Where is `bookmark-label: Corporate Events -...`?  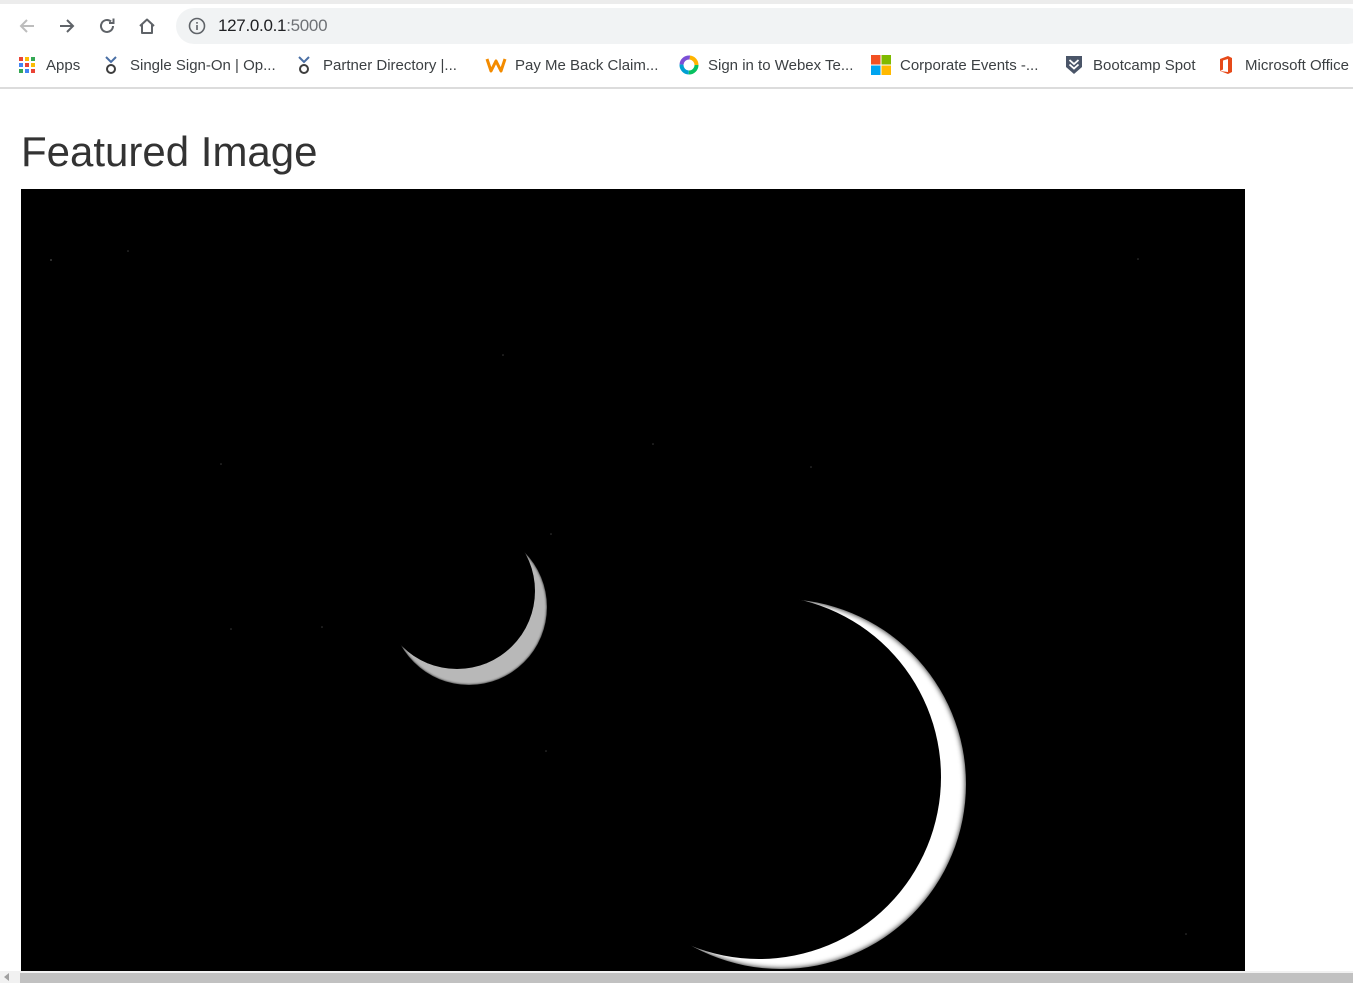
bookmark-label: Corporate Events -... is located at coordinates (969, 65).